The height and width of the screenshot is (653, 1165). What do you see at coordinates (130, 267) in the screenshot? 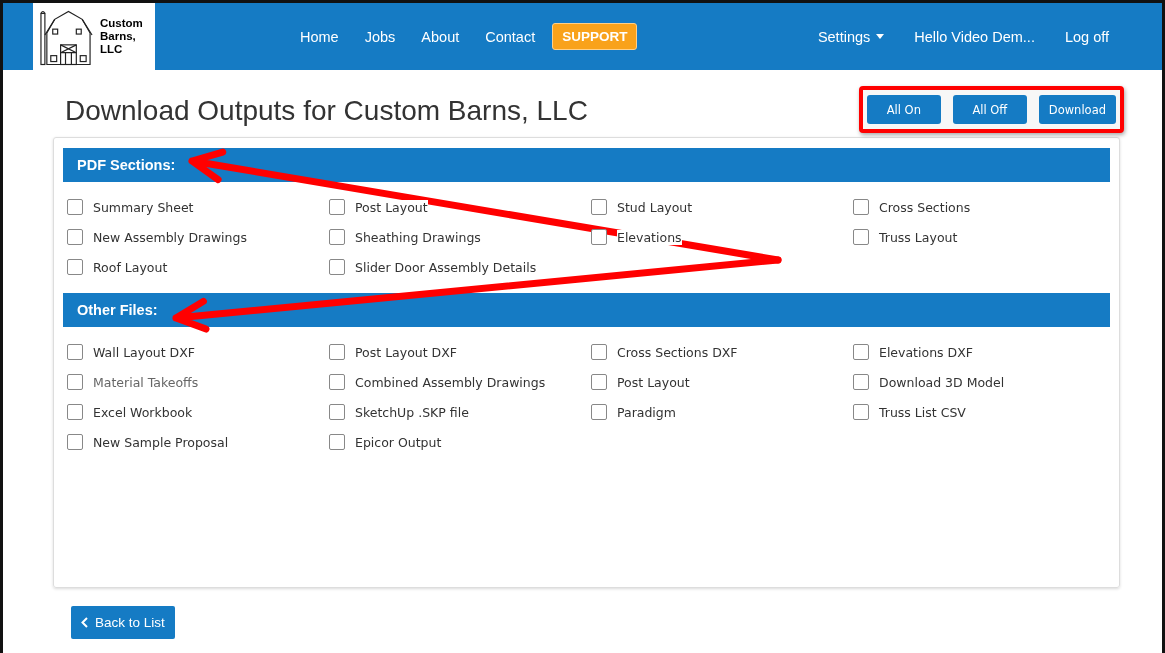
I see `checkbox-label: Roof Layout` at bounding box center [130, 267].